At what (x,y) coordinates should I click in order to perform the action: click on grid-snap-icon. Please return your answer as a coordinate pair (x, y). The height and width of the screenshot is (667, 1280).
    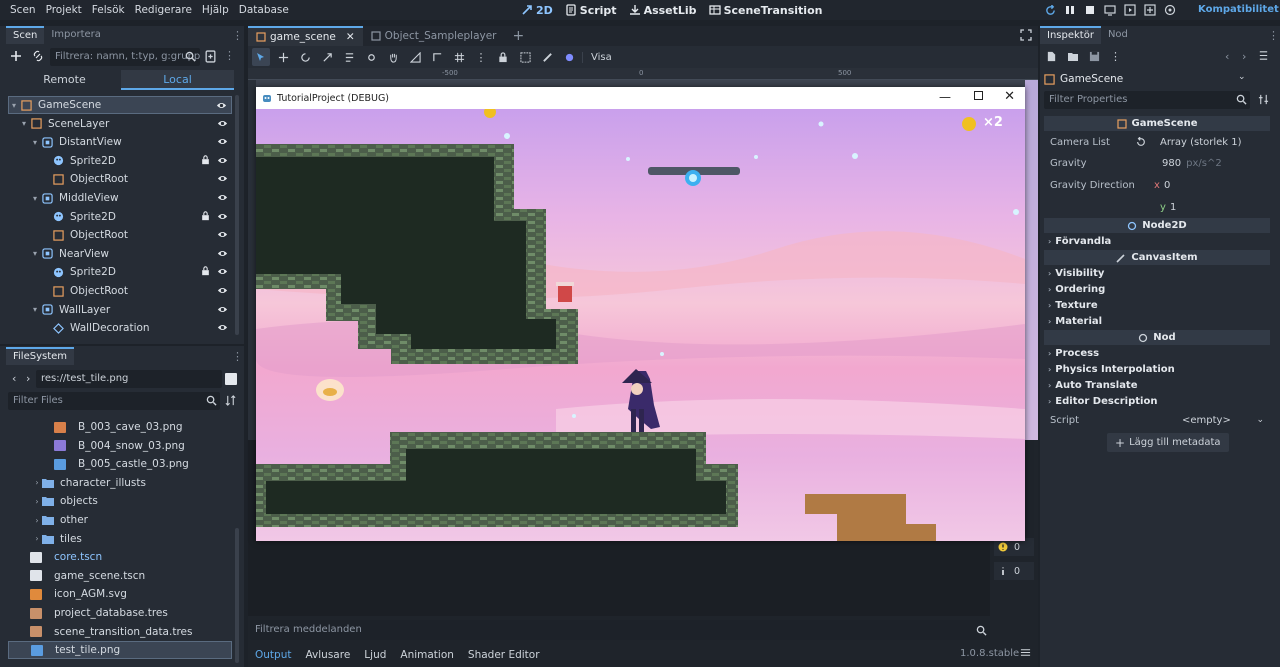
    Looking at the image, I should click on (459, 57).